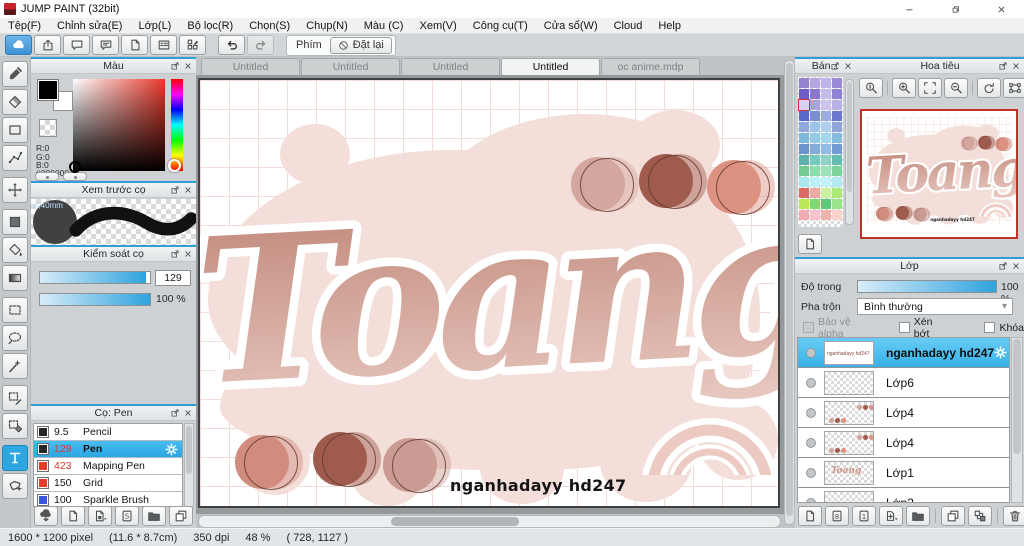 Image resolution: width=1024 pixels, height=546 pixels. I want to click on brush-size-slider, so click(95, 277).